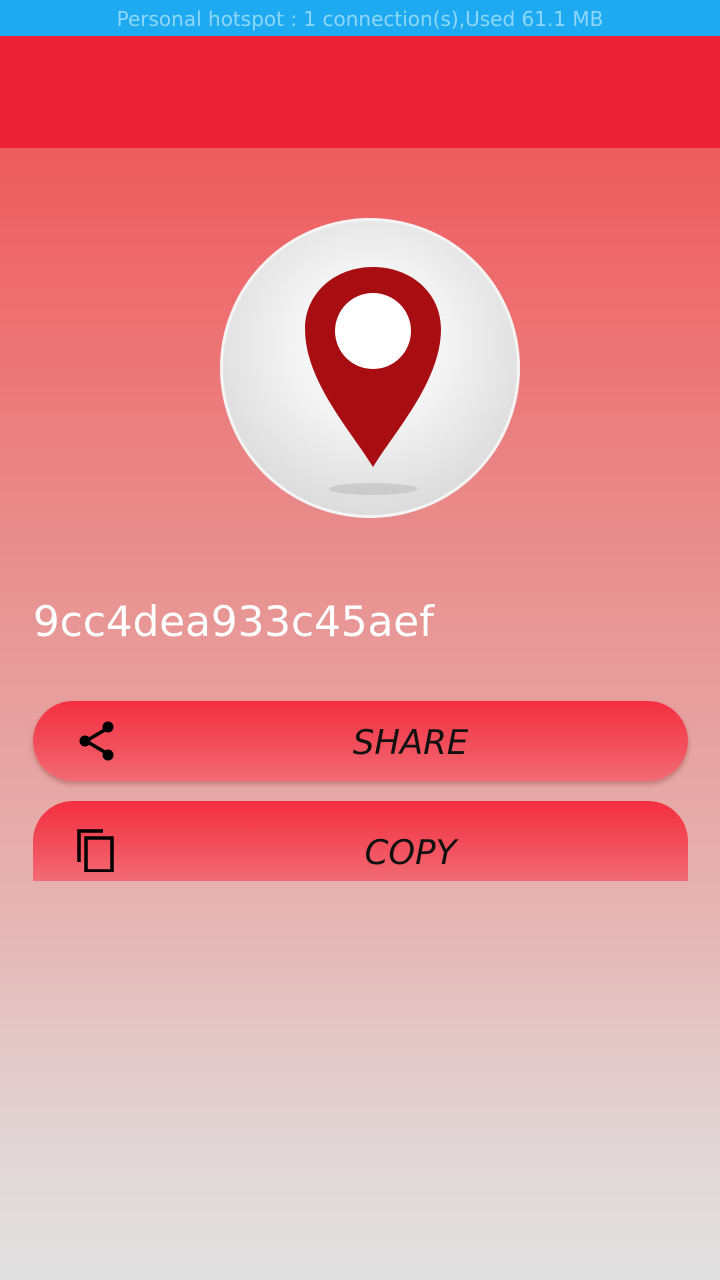  I want to click on share-button: SHARE, so click(360, 741).